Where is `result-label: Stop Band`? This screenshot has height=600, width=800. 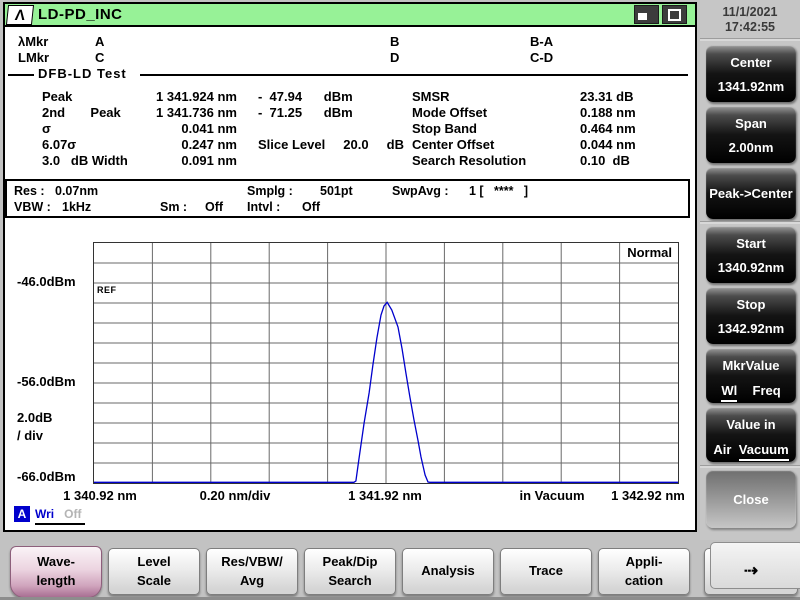 result-label: Stop Band is located at coordinates (444, 128).